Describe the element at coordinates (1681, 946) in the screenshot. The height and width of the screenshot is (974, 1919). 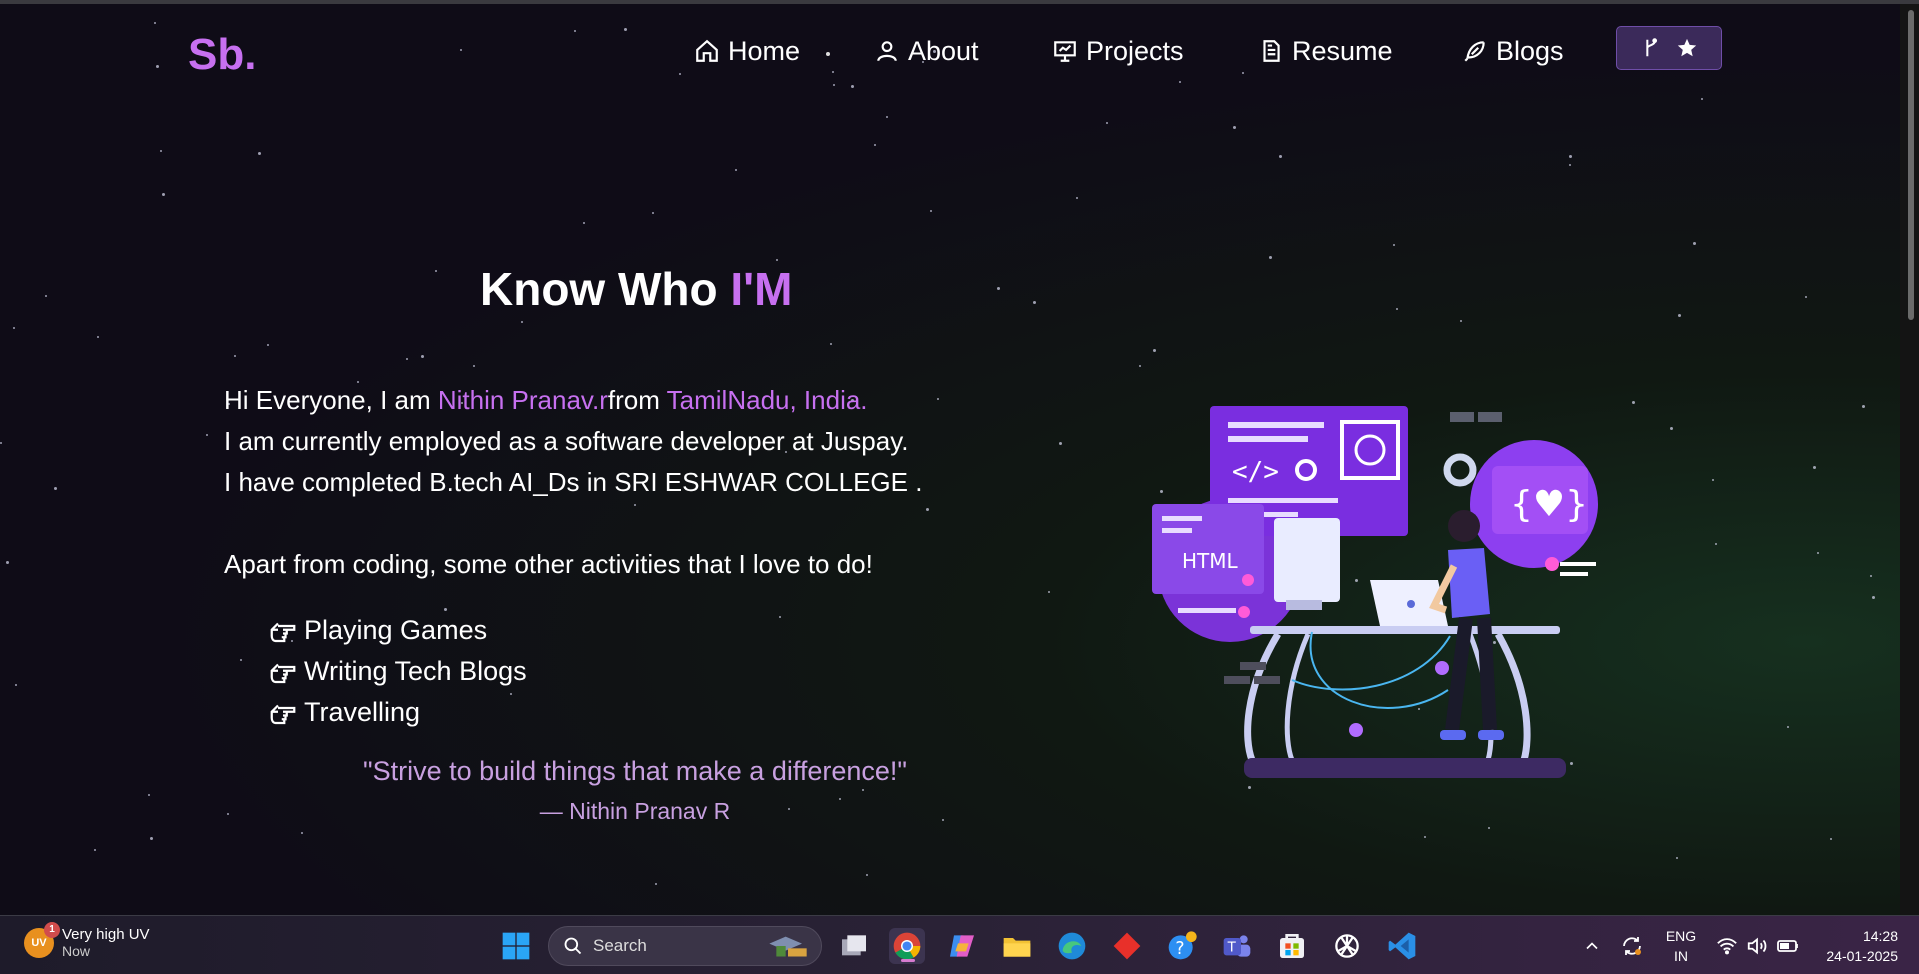
I see `language-indicator: ENG IN` at that location.